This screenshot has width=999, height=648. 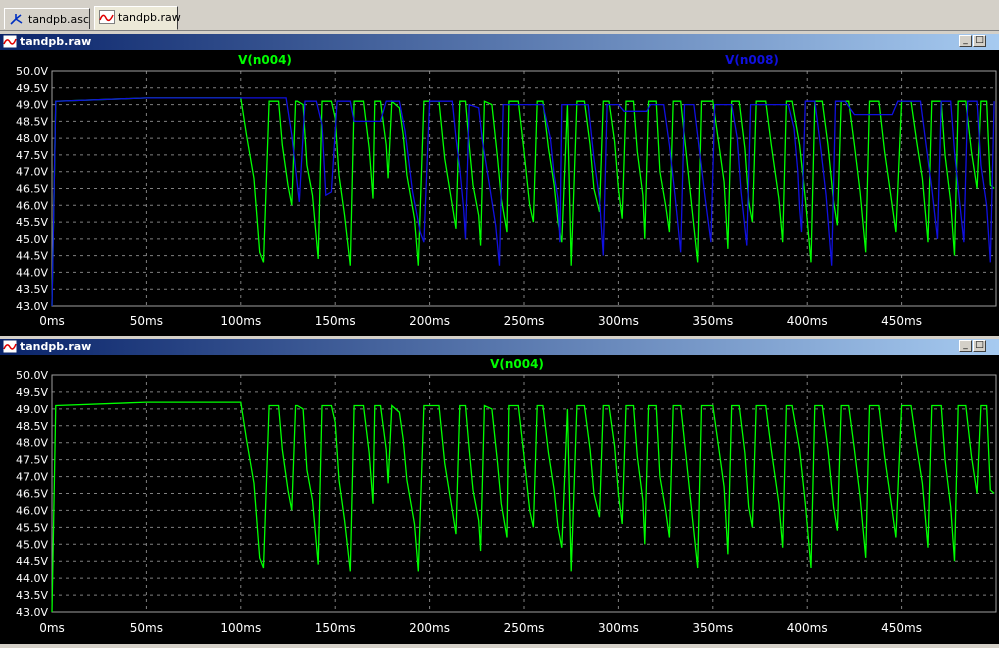 I want to click on document-tab-bar: tandpb.asc tandpb.raw, so click(x=499, y=15).